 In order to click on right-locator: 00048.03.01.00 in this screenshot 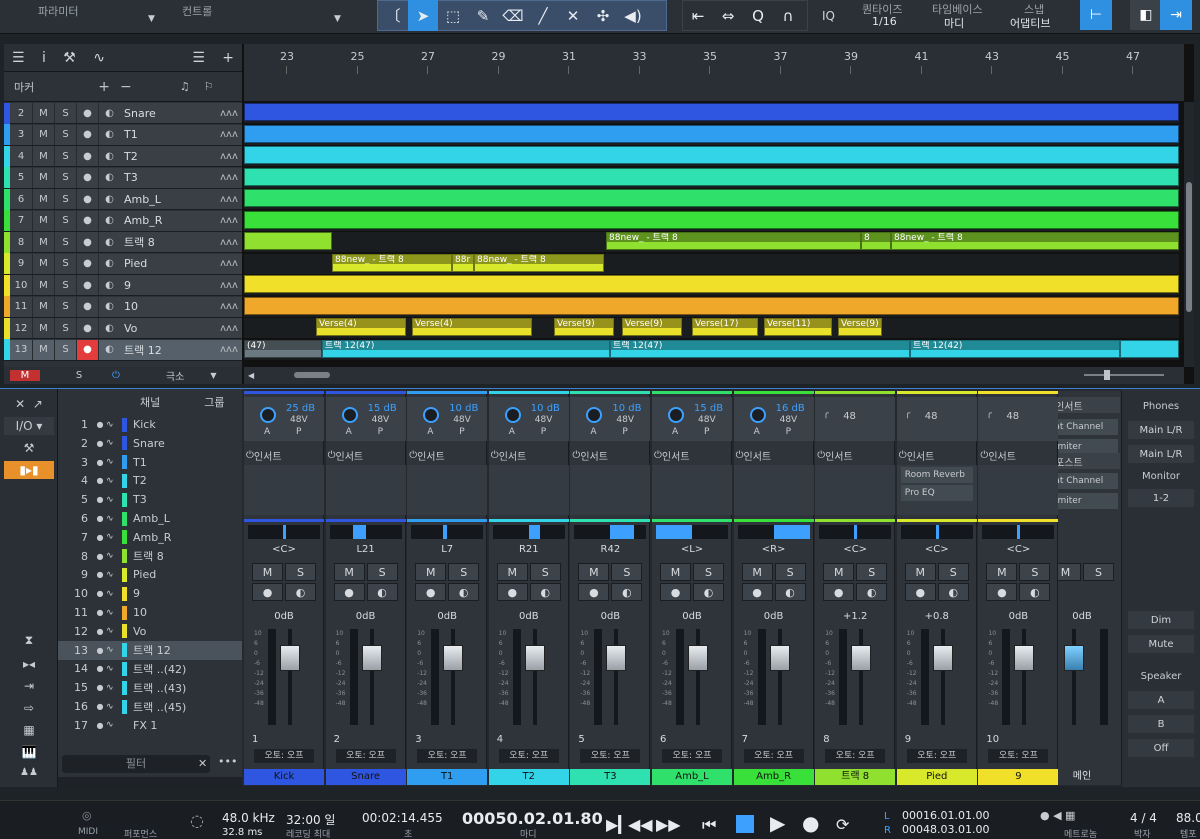, I will do `click(945, 829)`.